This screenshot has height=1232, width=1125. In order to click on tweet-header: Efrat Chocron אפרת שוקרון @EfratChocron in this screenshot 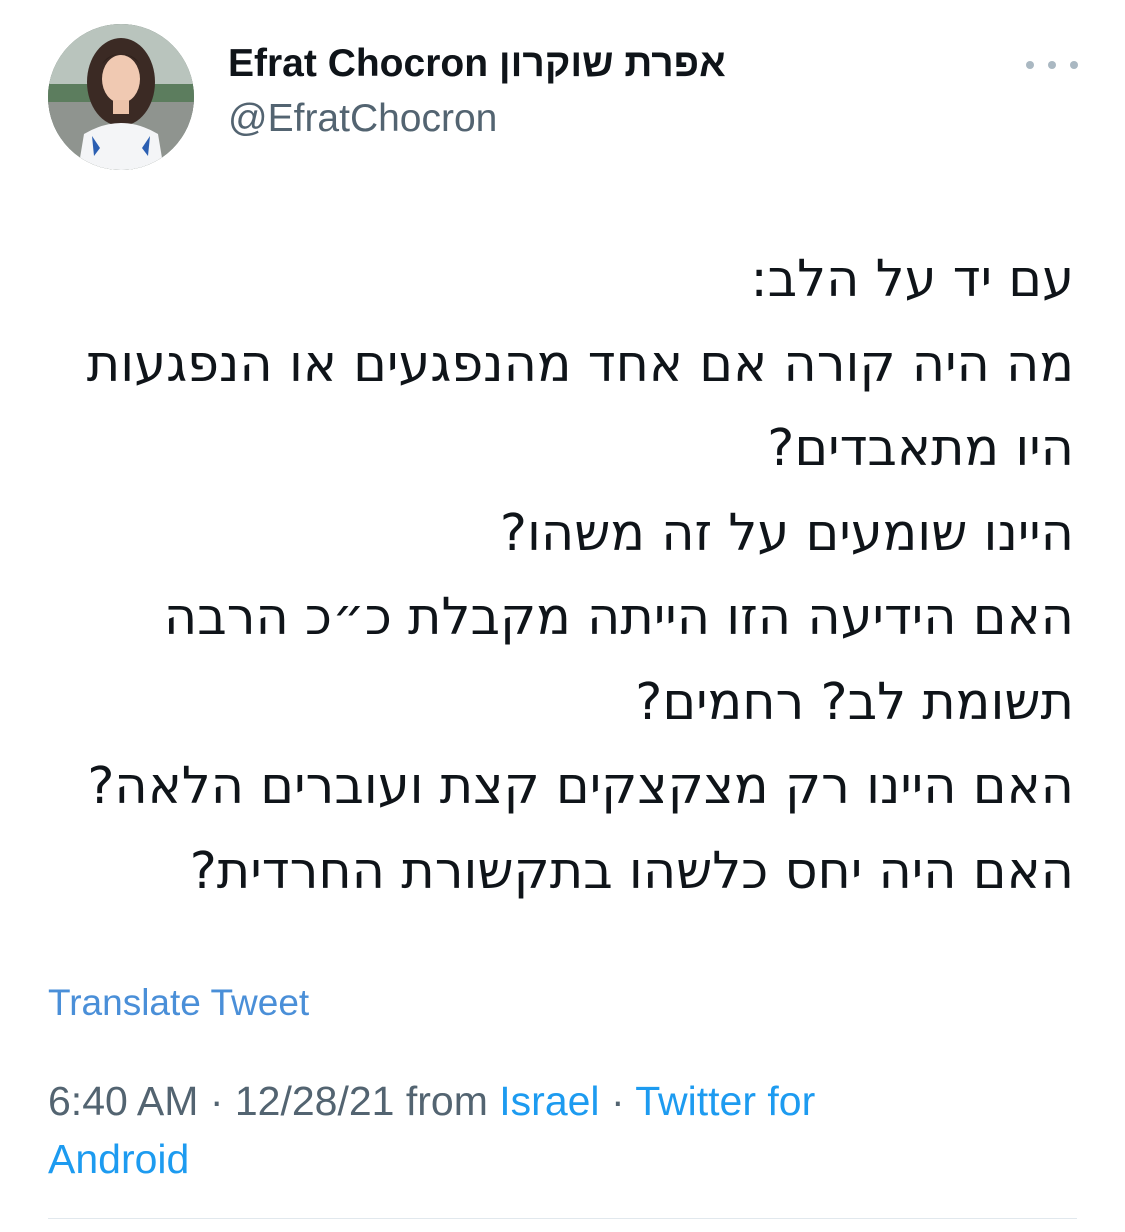, I will do `click(563, 97)`.